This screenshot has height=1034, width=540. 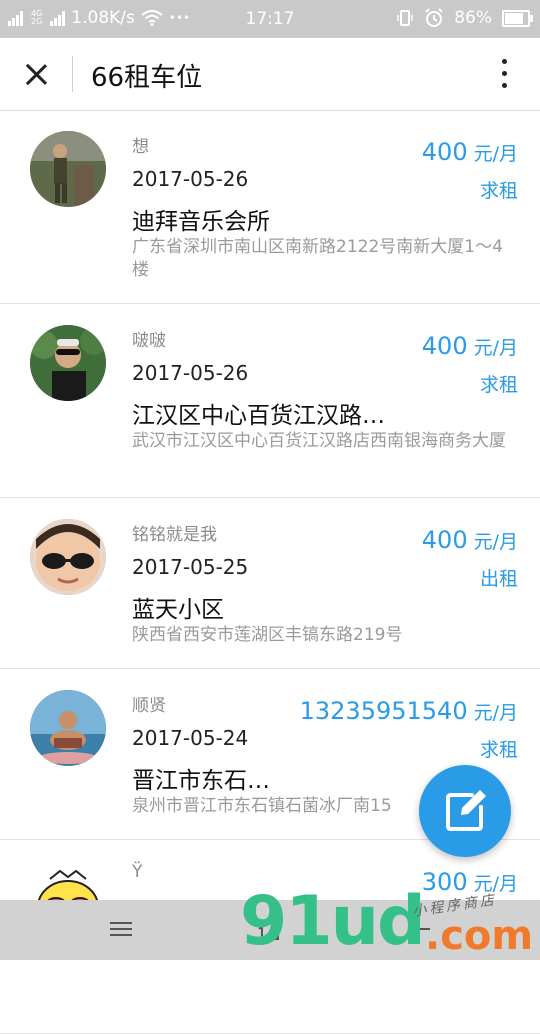 What do you see at coordinates (190, 567) in the screenshot?
I see `post-date: 2017-05-25` at bounding box center [190, 567].